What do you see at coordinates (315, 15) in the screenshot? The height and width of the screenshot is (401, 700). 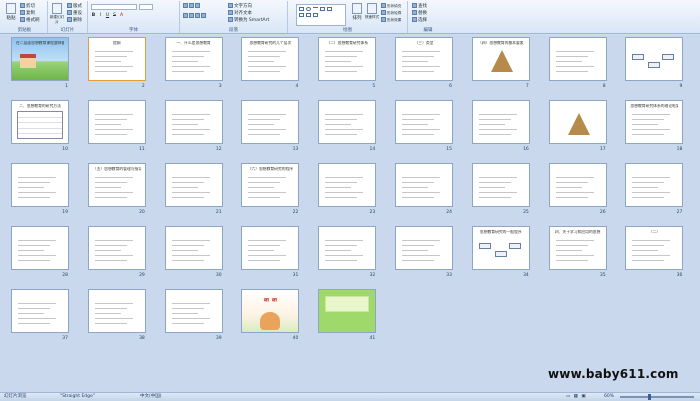 I see `callout-shape-icon` at bounding box center [315, 15].